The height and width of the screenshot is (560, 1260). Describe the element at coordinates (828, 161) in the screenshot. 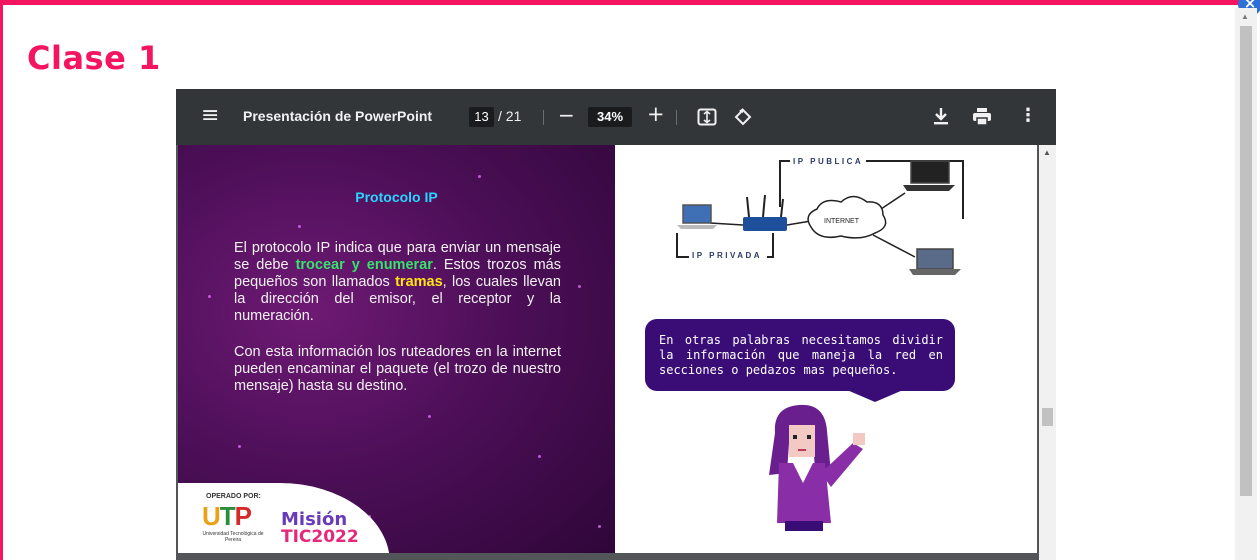

I see `ip-public-label: IP PUBLICA` at that location.